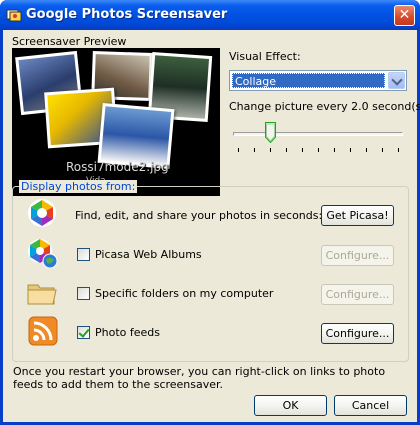 The width and height of the screenshot is (420, 425). I want to click on visual-effect-select: Collage, so click(318, 80).